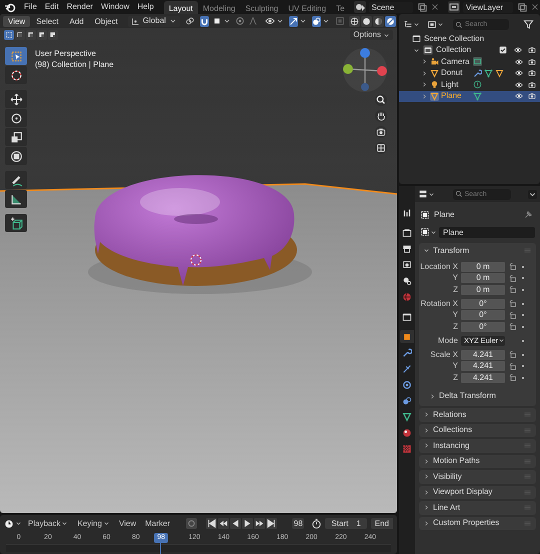  Describe the element at coordinates (340, 7) in the screenshot. I see `workspace-tab: Te` at that location.